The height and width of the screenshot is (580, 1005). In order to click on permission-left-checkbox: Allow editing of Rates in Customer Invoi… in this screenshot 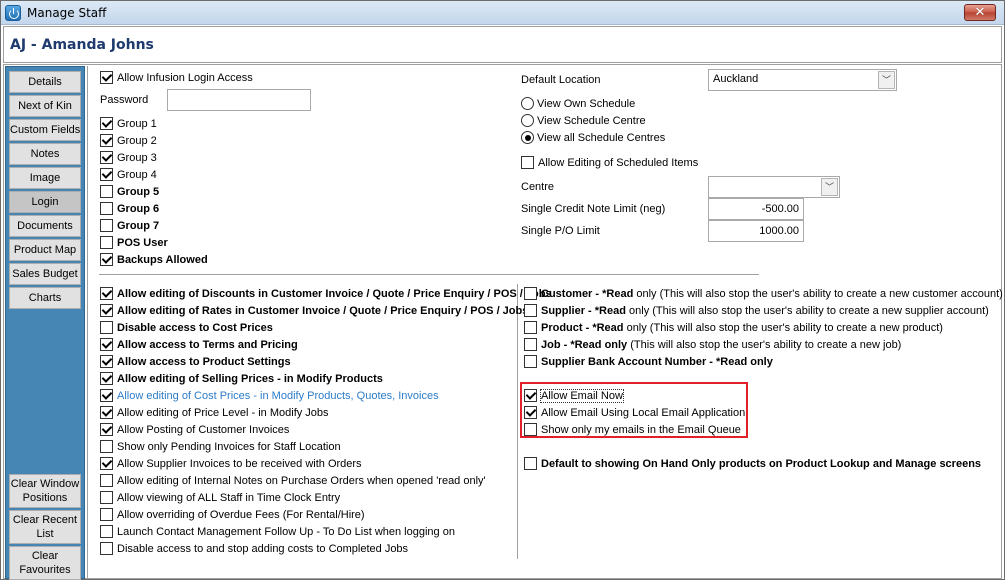, I will do `click(314, 310)`.